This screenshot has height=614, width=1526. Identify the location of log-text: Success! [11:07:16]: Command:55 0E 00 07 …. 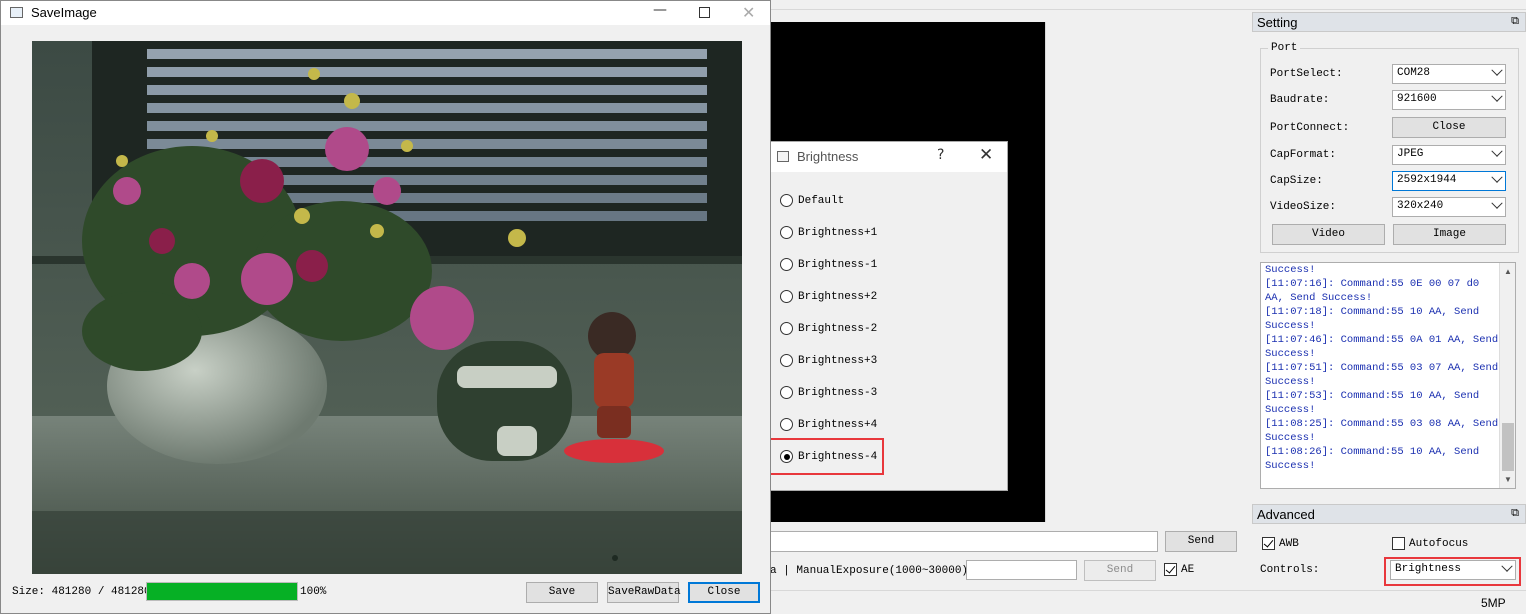
(1382, 368).